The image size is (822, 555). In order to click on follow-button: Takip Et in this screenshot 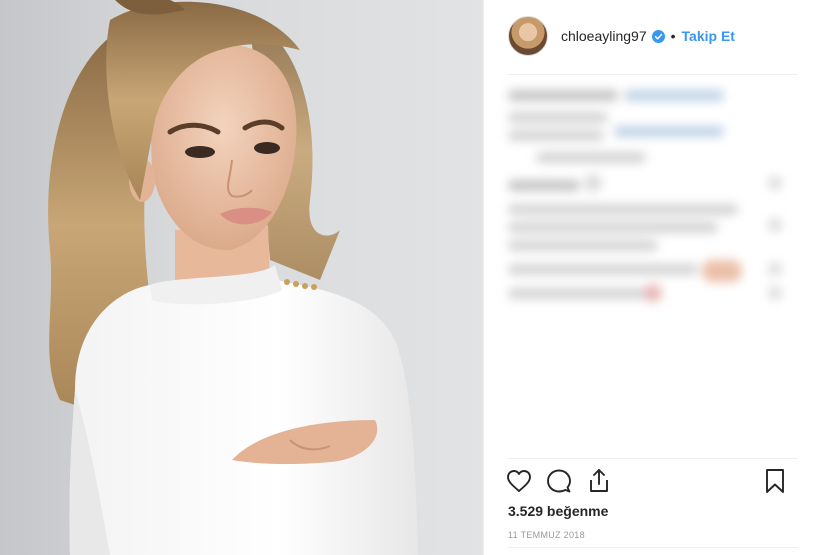, I will do `click(708, 36)`.